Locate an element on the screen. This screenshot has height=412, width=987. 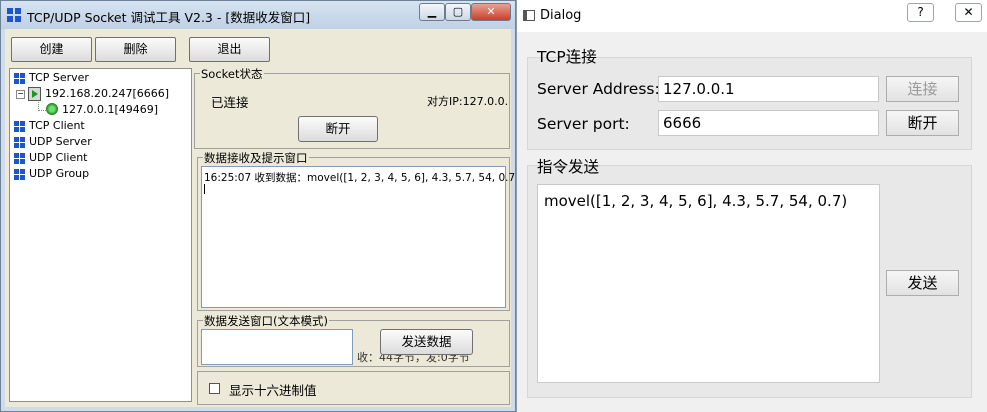
address-label: Server Address: is located at coordinates (598, 89).